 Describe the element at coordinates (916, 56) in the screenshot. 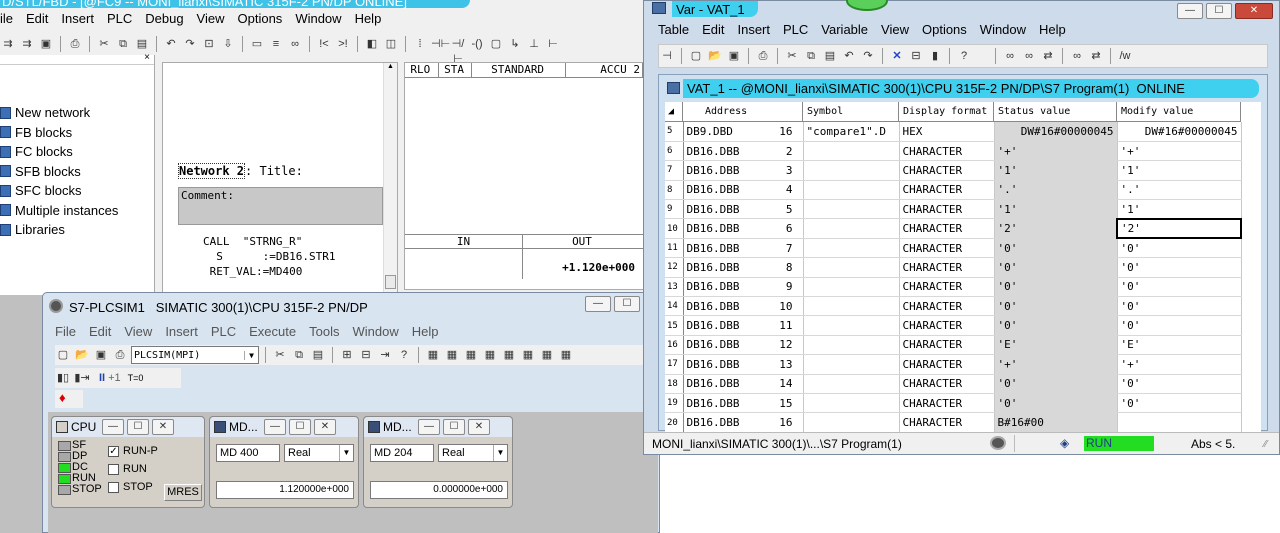

I see `symbol-table-icon: ⊟` at that location.